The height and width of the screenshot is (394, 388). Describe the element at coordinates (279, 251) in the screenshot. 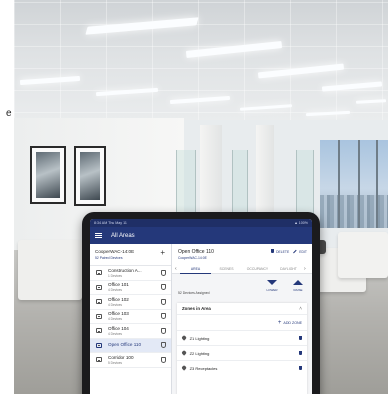

I see `delete-button: DELETE` at that location.